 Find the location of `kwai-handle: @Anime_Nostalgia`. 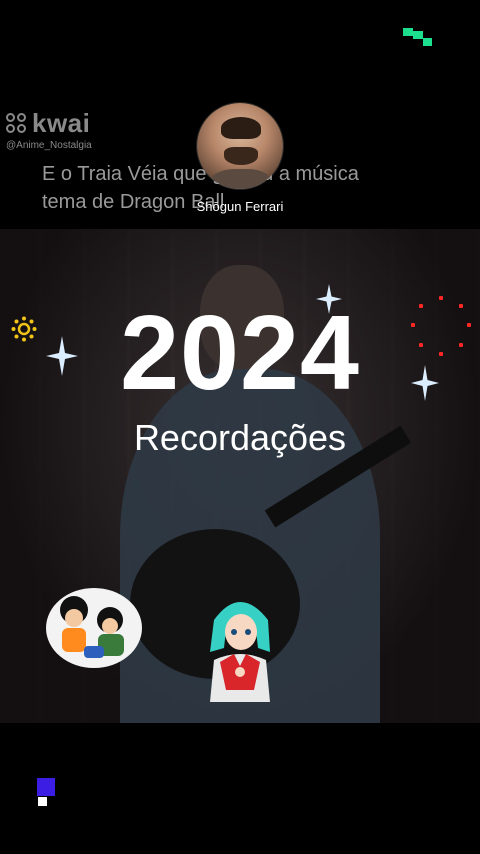

kwai-handle: @Anime_Nostalgia is located at coordinates (49, 145).